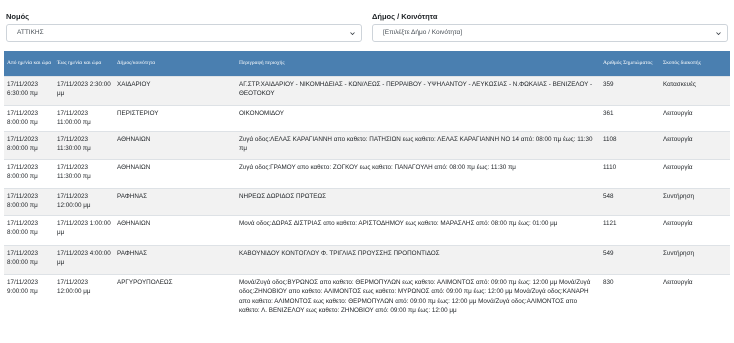 This screenshot has width=734, height=343. Describe the element at coordinates (630, 260) in the screenshot. I see `cell-note-number: 549` at that location.